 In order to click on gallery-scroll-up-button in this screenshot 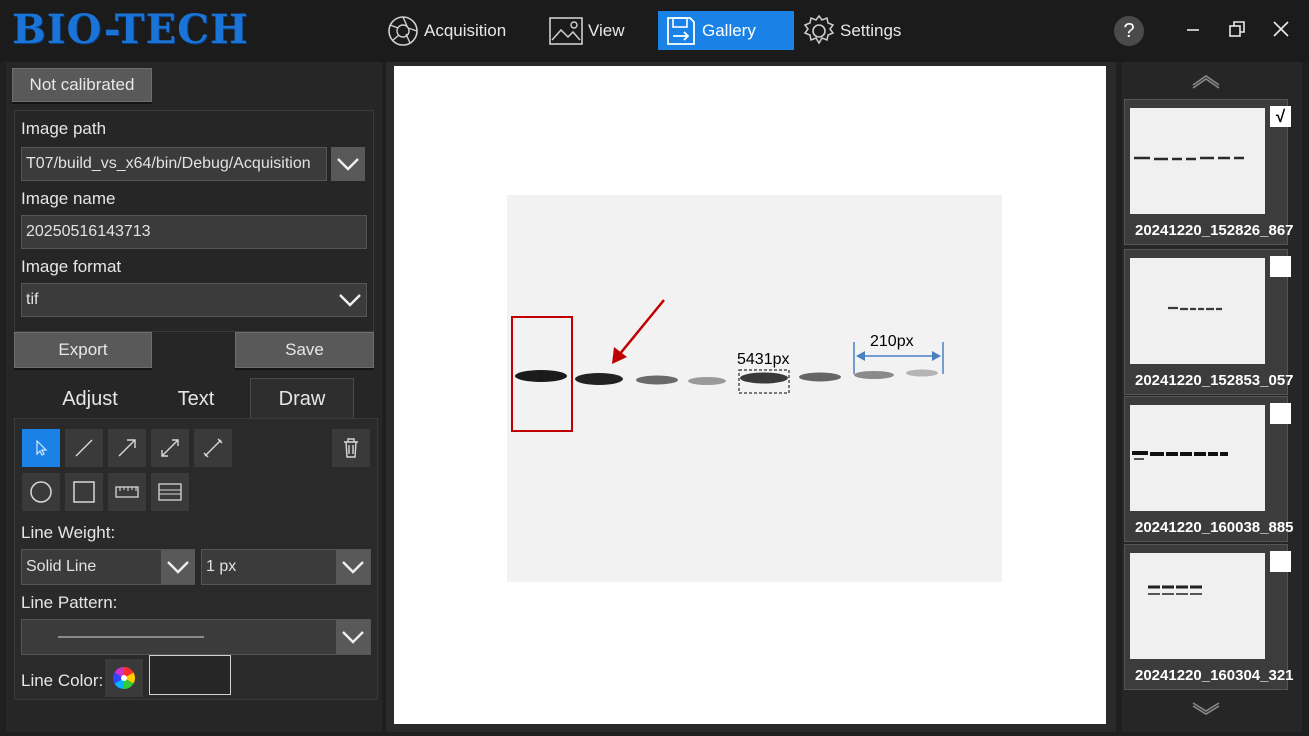, I will do `click(1206, 81)`.